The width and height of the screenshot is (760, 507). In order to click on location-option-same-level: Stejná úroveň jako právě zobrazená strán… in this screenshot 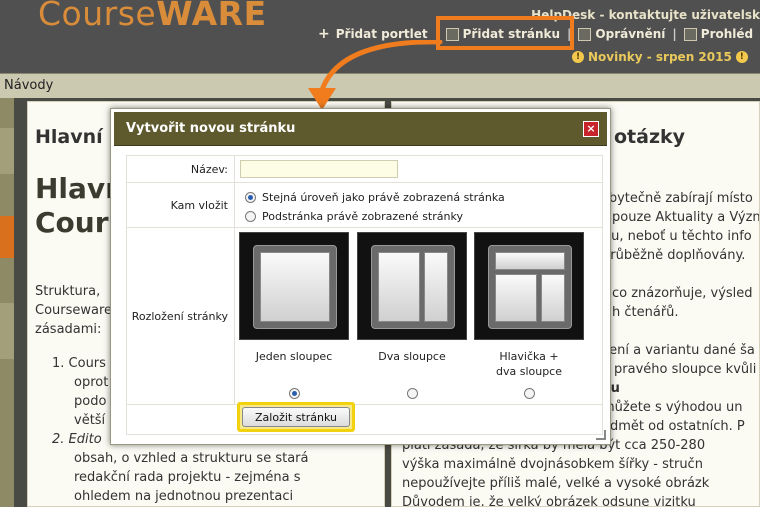, I will do `click(375, 197)`.